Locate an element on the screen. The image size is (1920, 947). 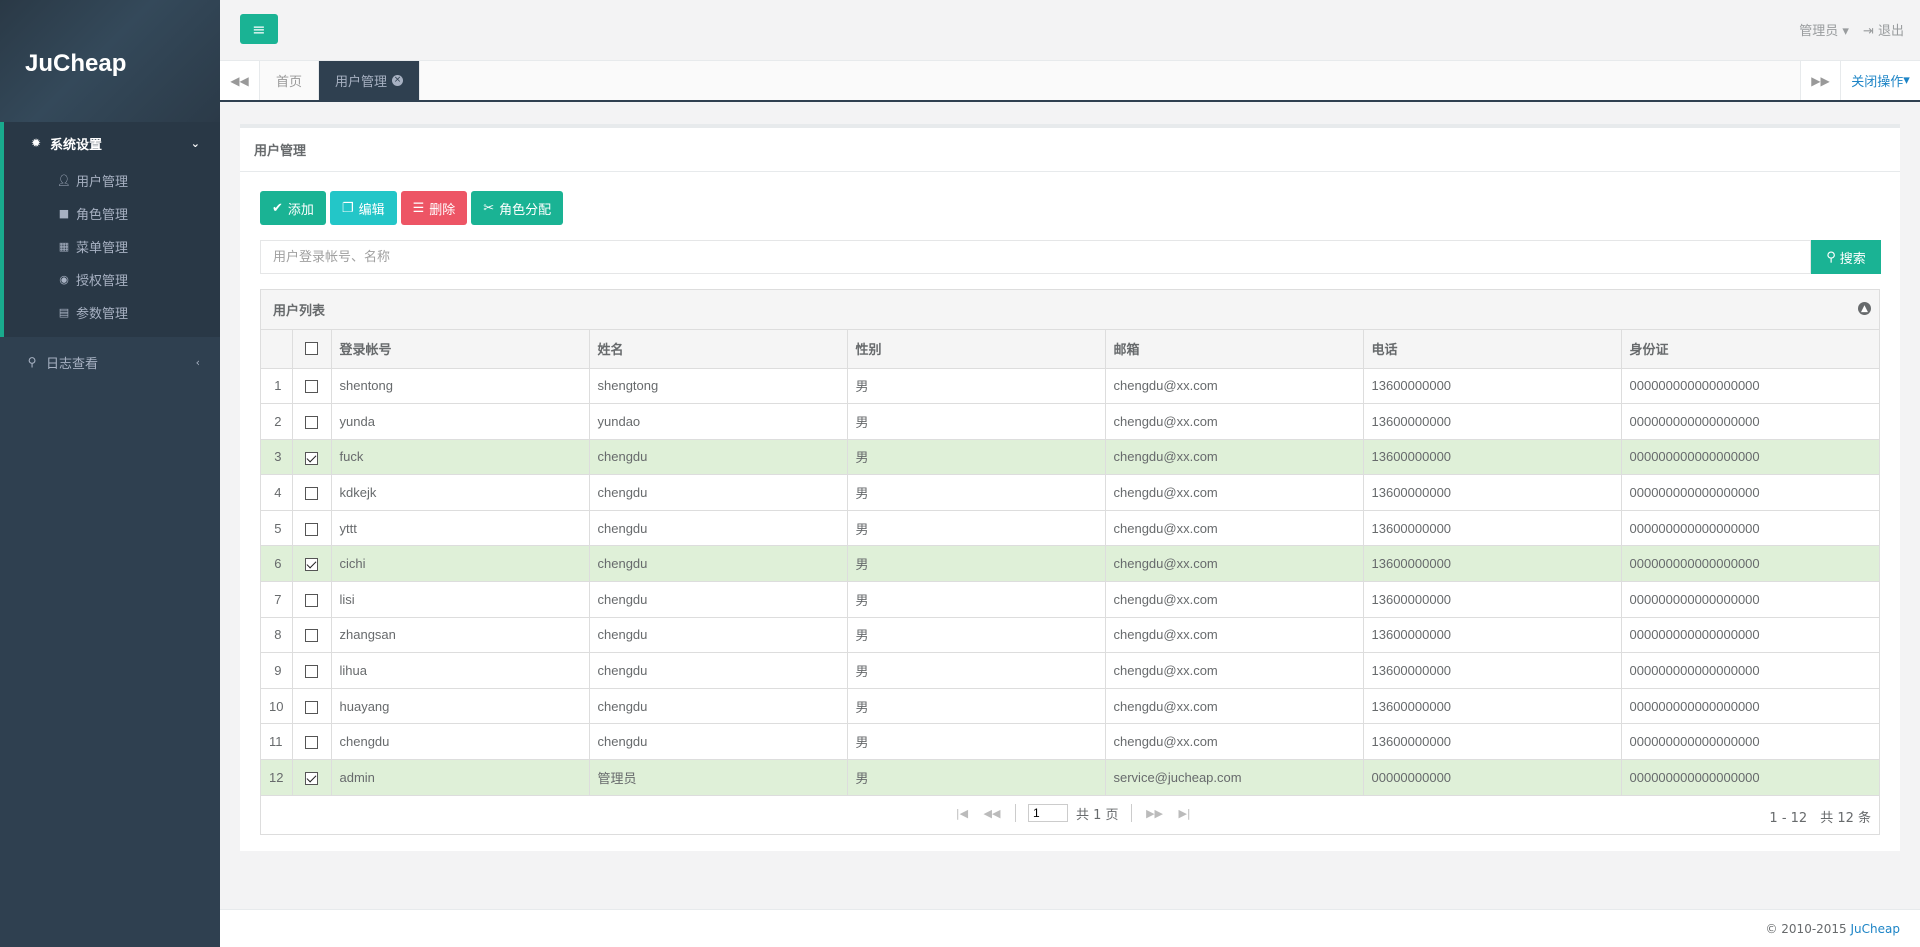
column-header-email: 邮箱 is located at coordinates (1234, 349).